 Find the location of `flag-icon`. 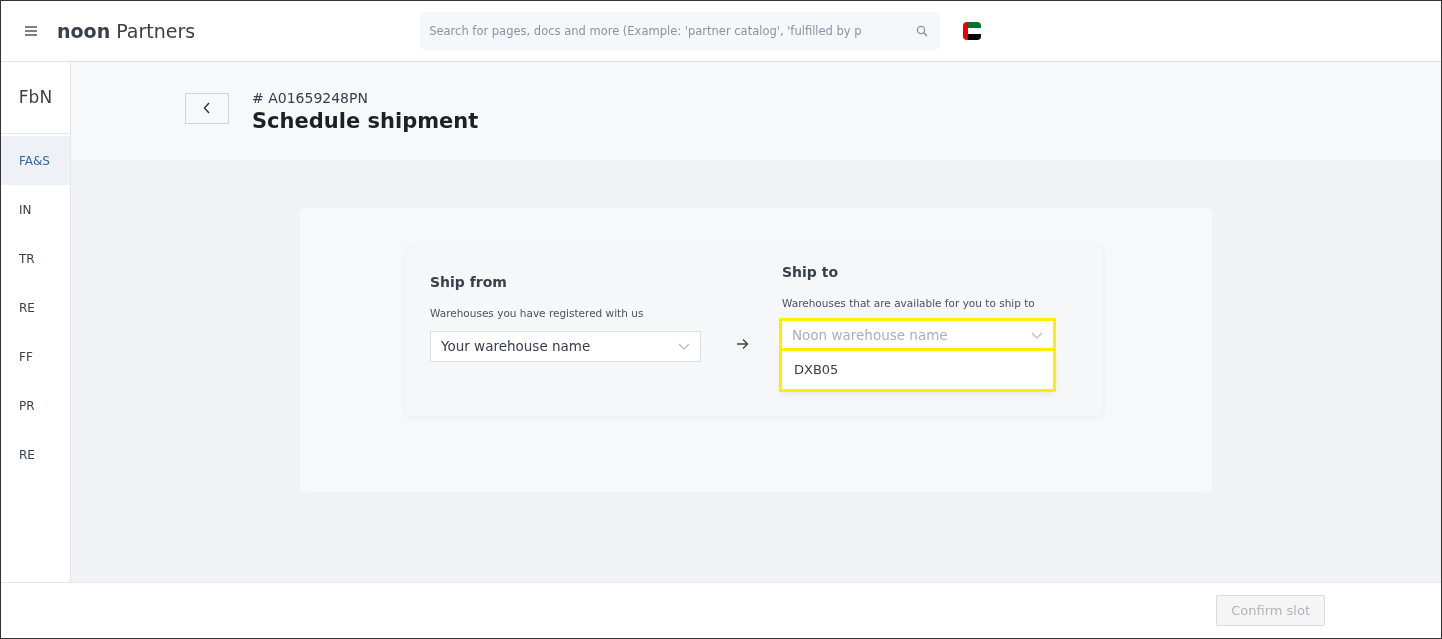

flag-icon is located at coordinates (972, 31).